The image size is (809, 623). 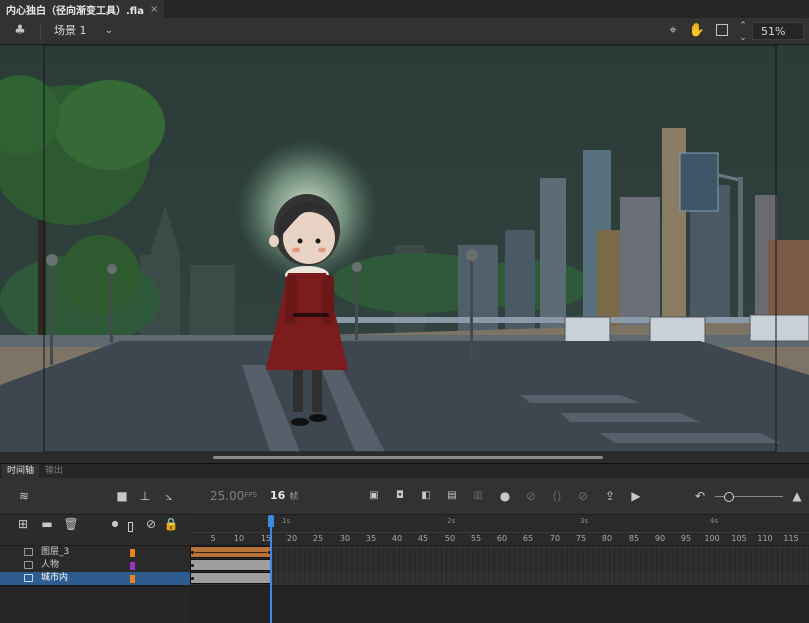 I want to click on add-layer-icon: ⊞, so click(x=23, y=524).